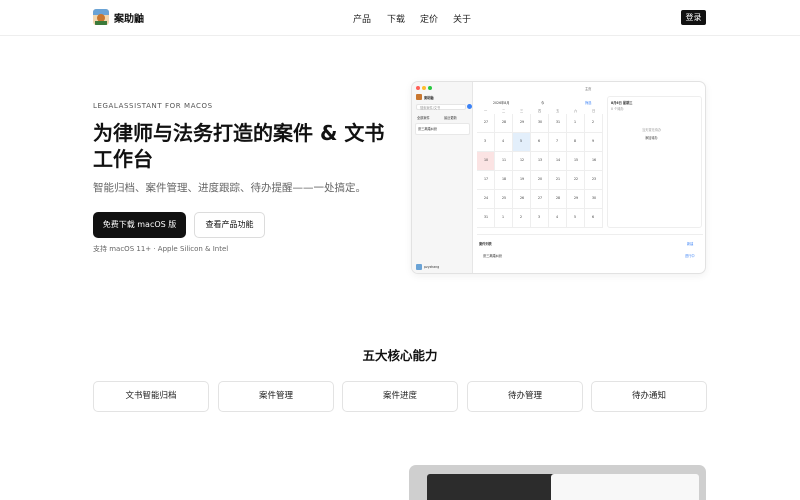  What do you see at coordinates (540, 160) in the screenshot?
I see `mock-calendar-day: 13` at bounding box center [540, 160].